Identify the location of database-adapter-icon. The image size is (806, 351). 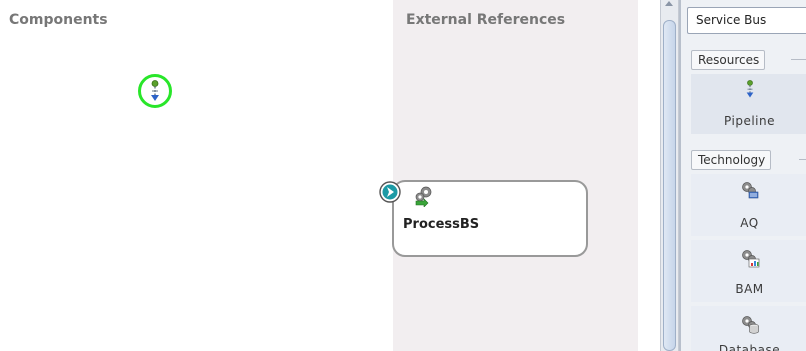
(750, 325).